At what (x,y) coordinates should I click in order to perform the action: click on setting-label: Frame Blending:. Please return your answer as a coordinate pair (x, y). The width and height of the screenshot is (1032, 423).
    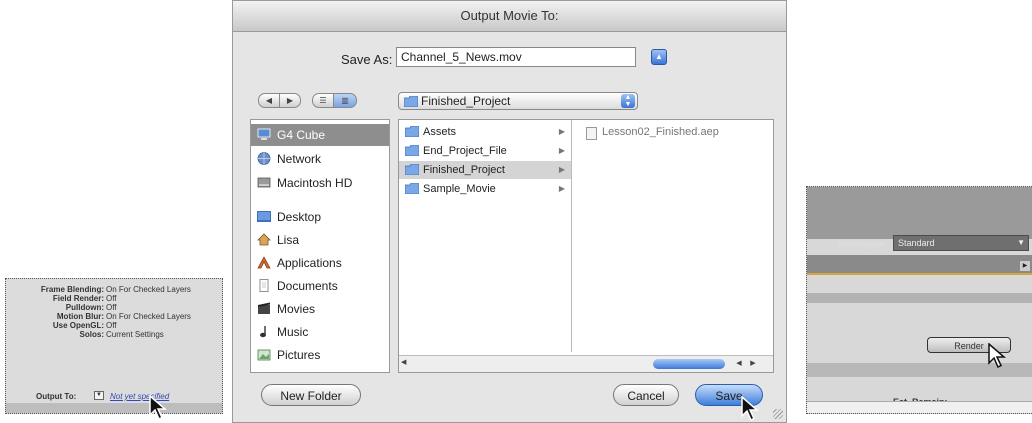
    Looking at the image, I should click on (72, 289).